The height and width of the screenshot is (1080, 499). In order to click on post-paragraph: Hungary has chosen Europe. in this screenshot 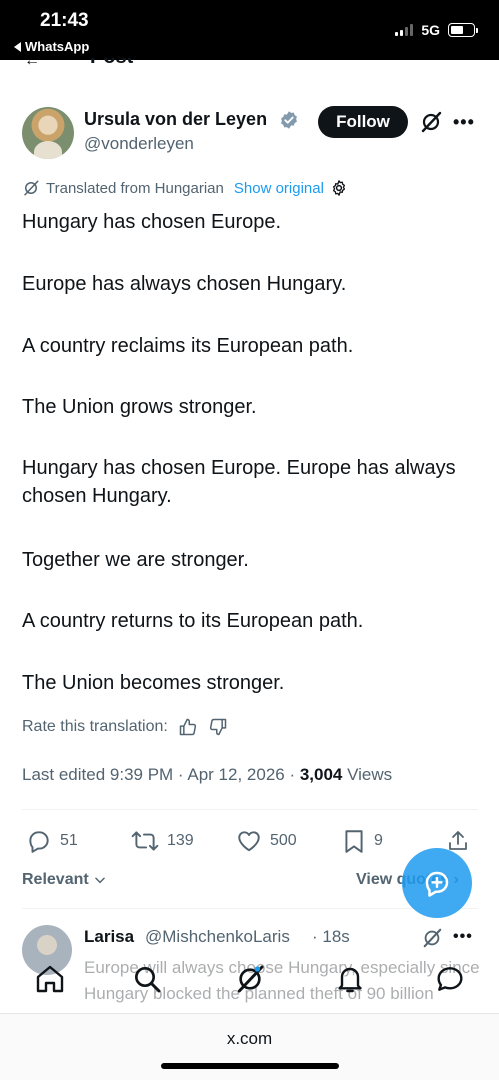, I will do `click(152, 222)`.